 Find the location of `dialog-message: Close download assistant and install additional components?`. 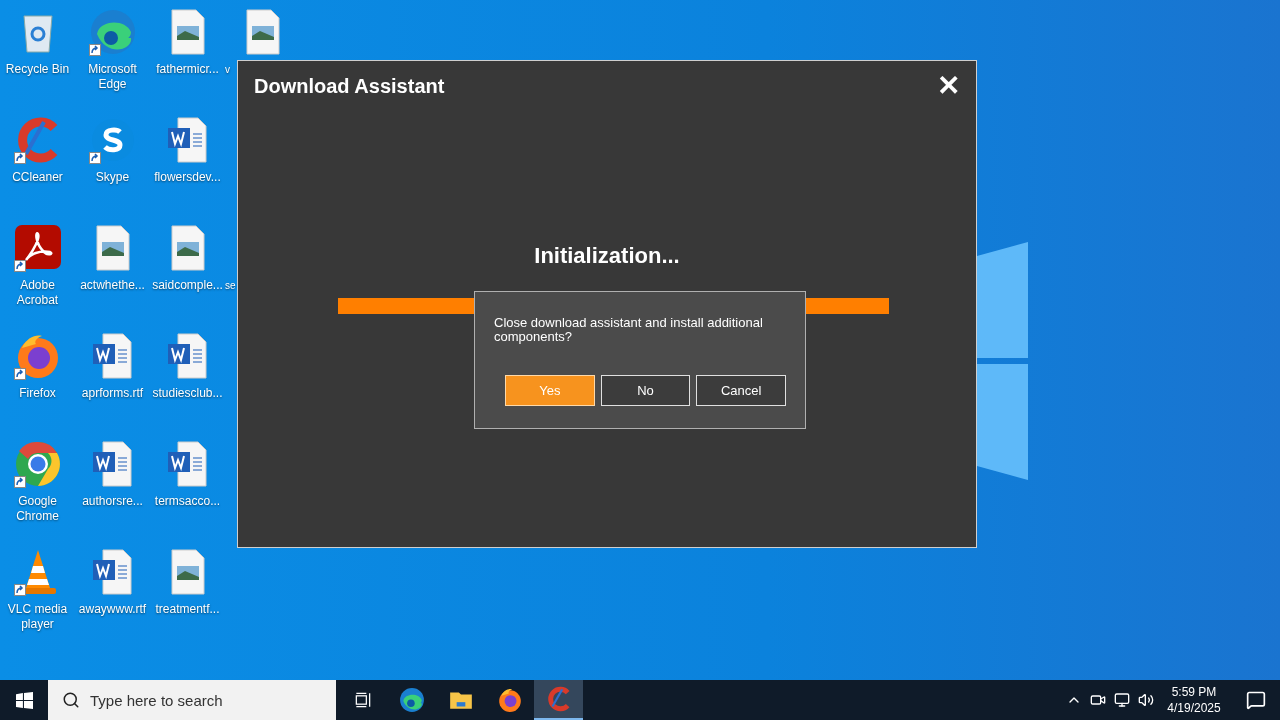

dialog-message: Close download assistant and install additional components? is located at coordinates (629, 330).